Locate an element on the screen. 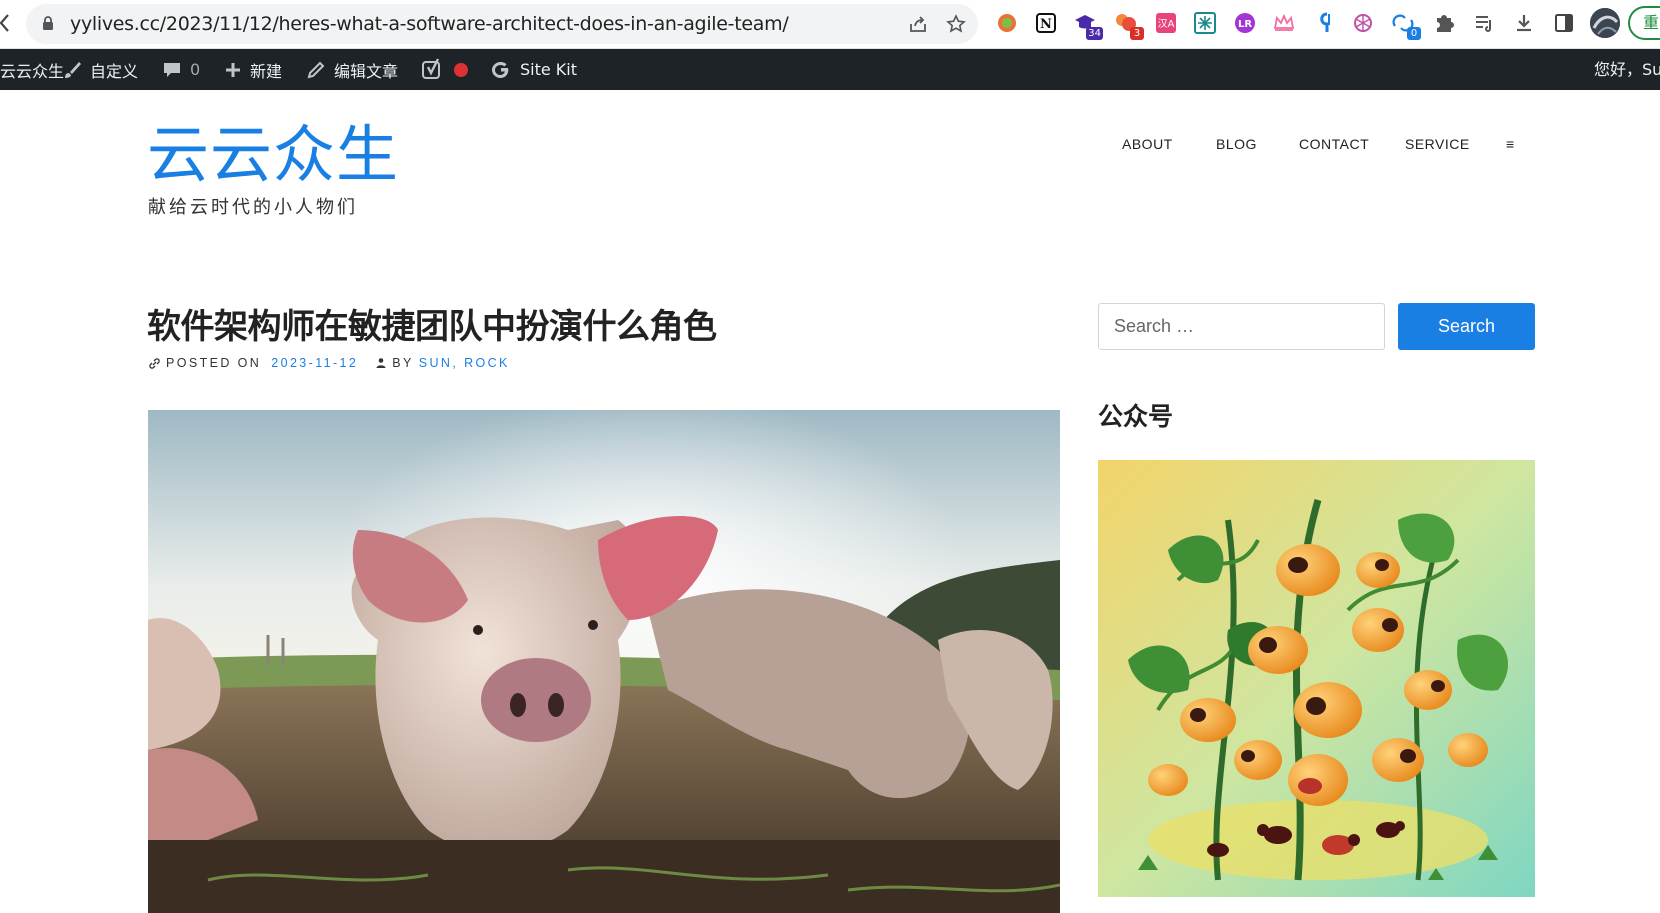 This screenshot has width=1660, height=913. admin-edit-post-label: 编辑文章 is located at coordinates (366, 70).